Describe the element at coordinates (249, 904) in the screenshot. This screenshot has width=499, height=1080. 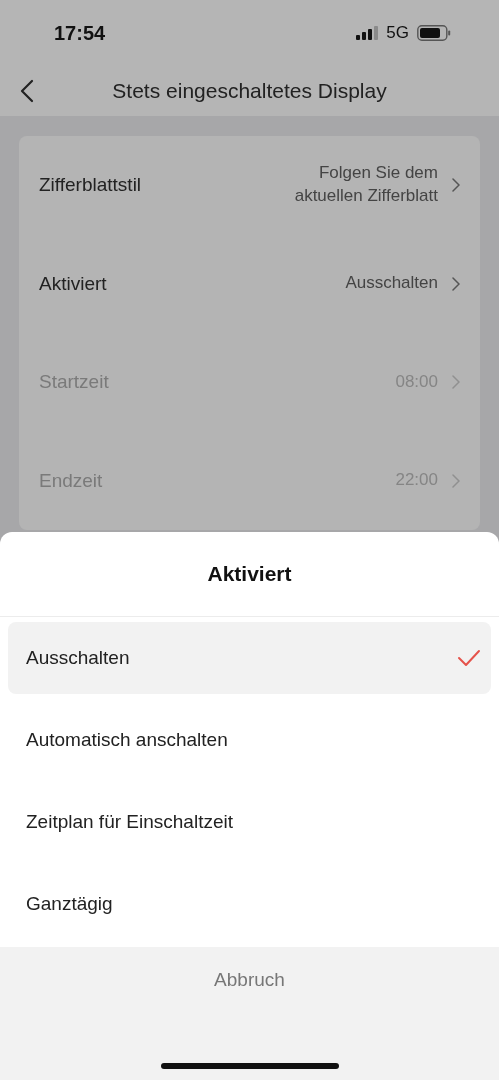
I see `option-item: Ganztägig` at that location.